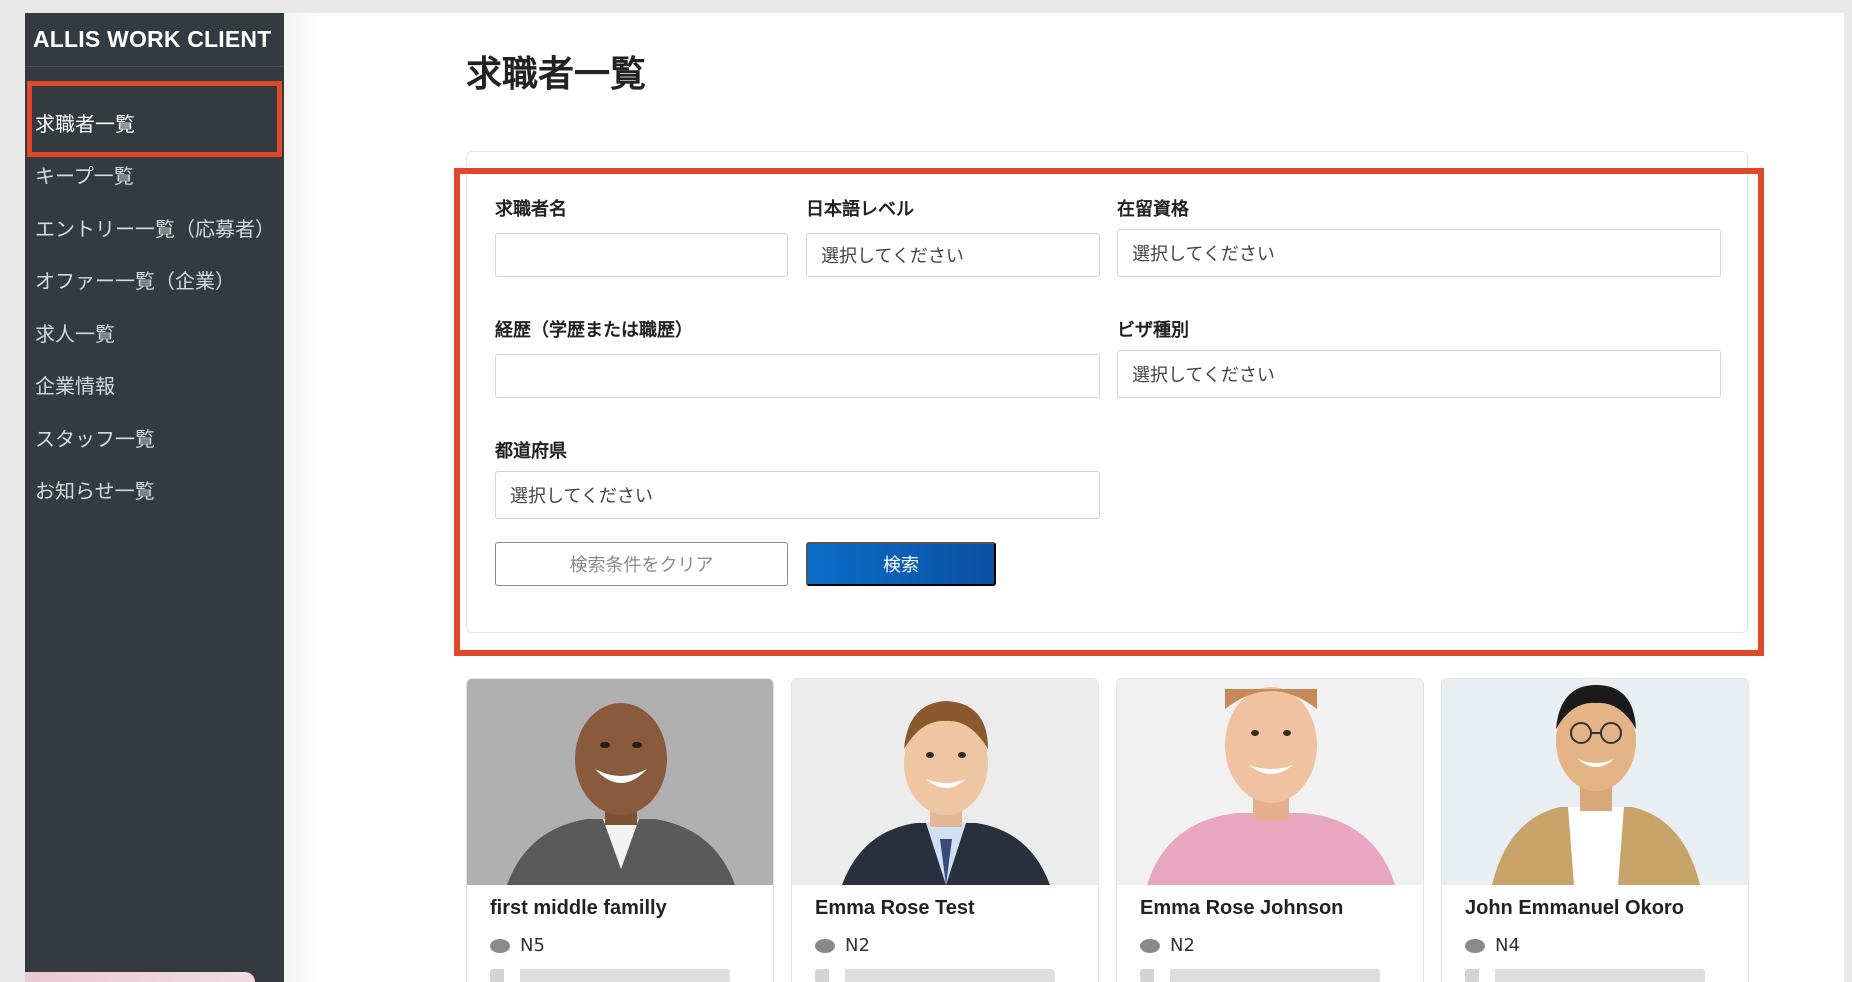  What do you see at coordinates (154, 280) in the screenshot?
I see `sidebar-item-offer-list: オファー一覧（企業）` at bounding box center [154, 280].